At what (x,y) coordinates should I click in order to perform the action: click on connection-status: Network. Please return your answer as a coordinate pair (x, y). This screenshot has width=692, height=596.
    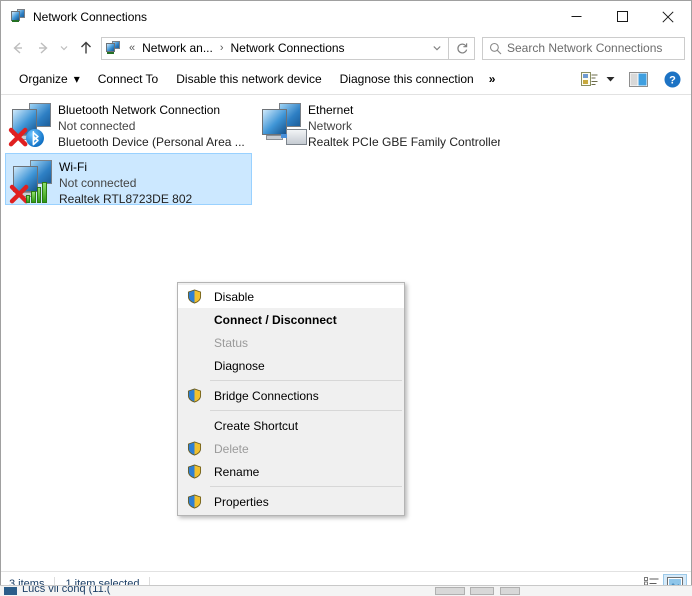
    Looking at the image, I should click on (330, 126).